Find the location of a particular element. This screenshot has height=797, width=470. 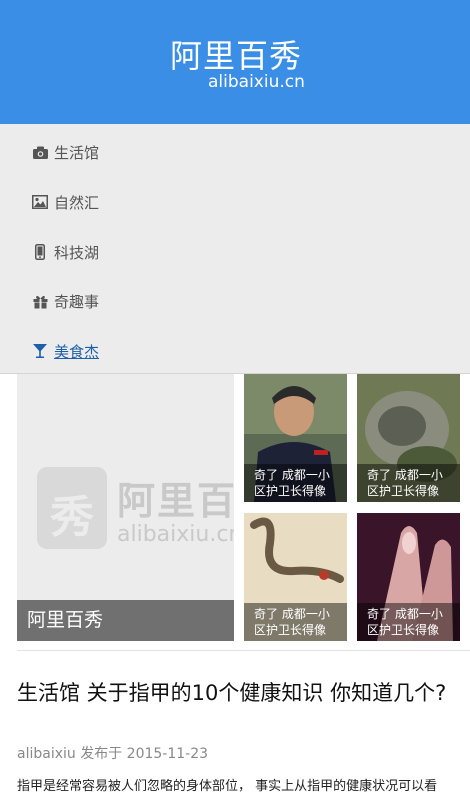

camera-icon is located at coordinates (40, 152).